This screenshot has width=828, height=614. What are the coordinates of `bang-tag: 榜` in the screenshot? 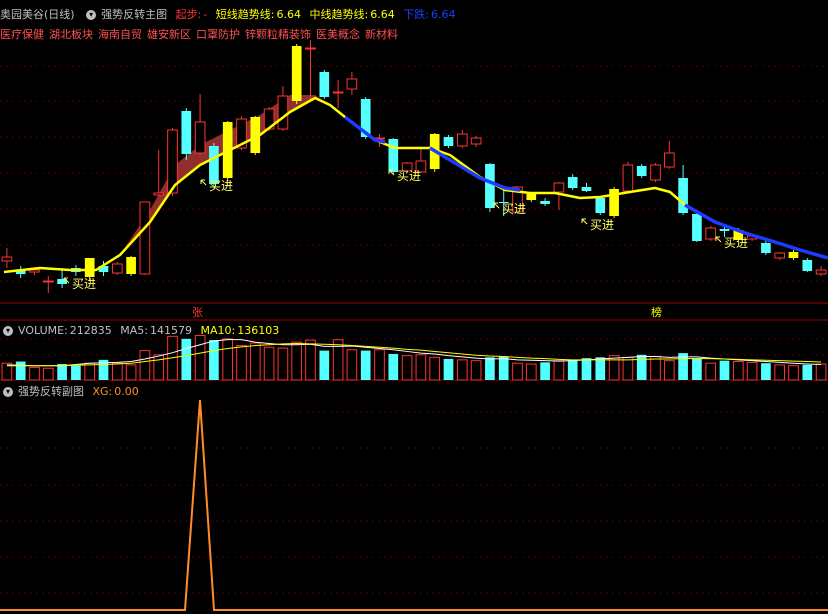 It's located at (656, 312).